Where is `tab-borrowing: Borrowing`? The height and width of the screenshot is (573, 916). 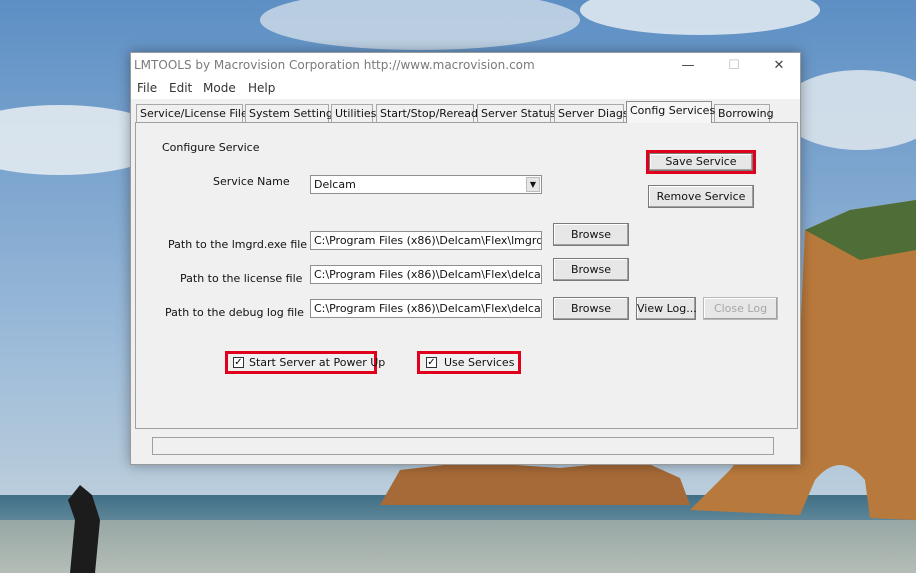 tab-borrowing: Borrowing is located at coordinates (744, 113).